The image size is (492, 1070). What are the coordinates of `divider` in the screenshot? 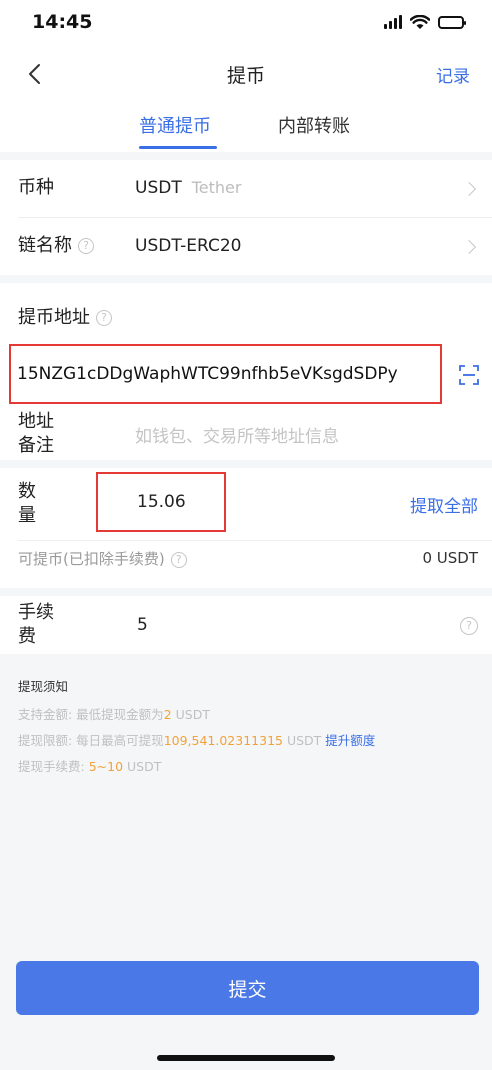 It's located at (255, 540).